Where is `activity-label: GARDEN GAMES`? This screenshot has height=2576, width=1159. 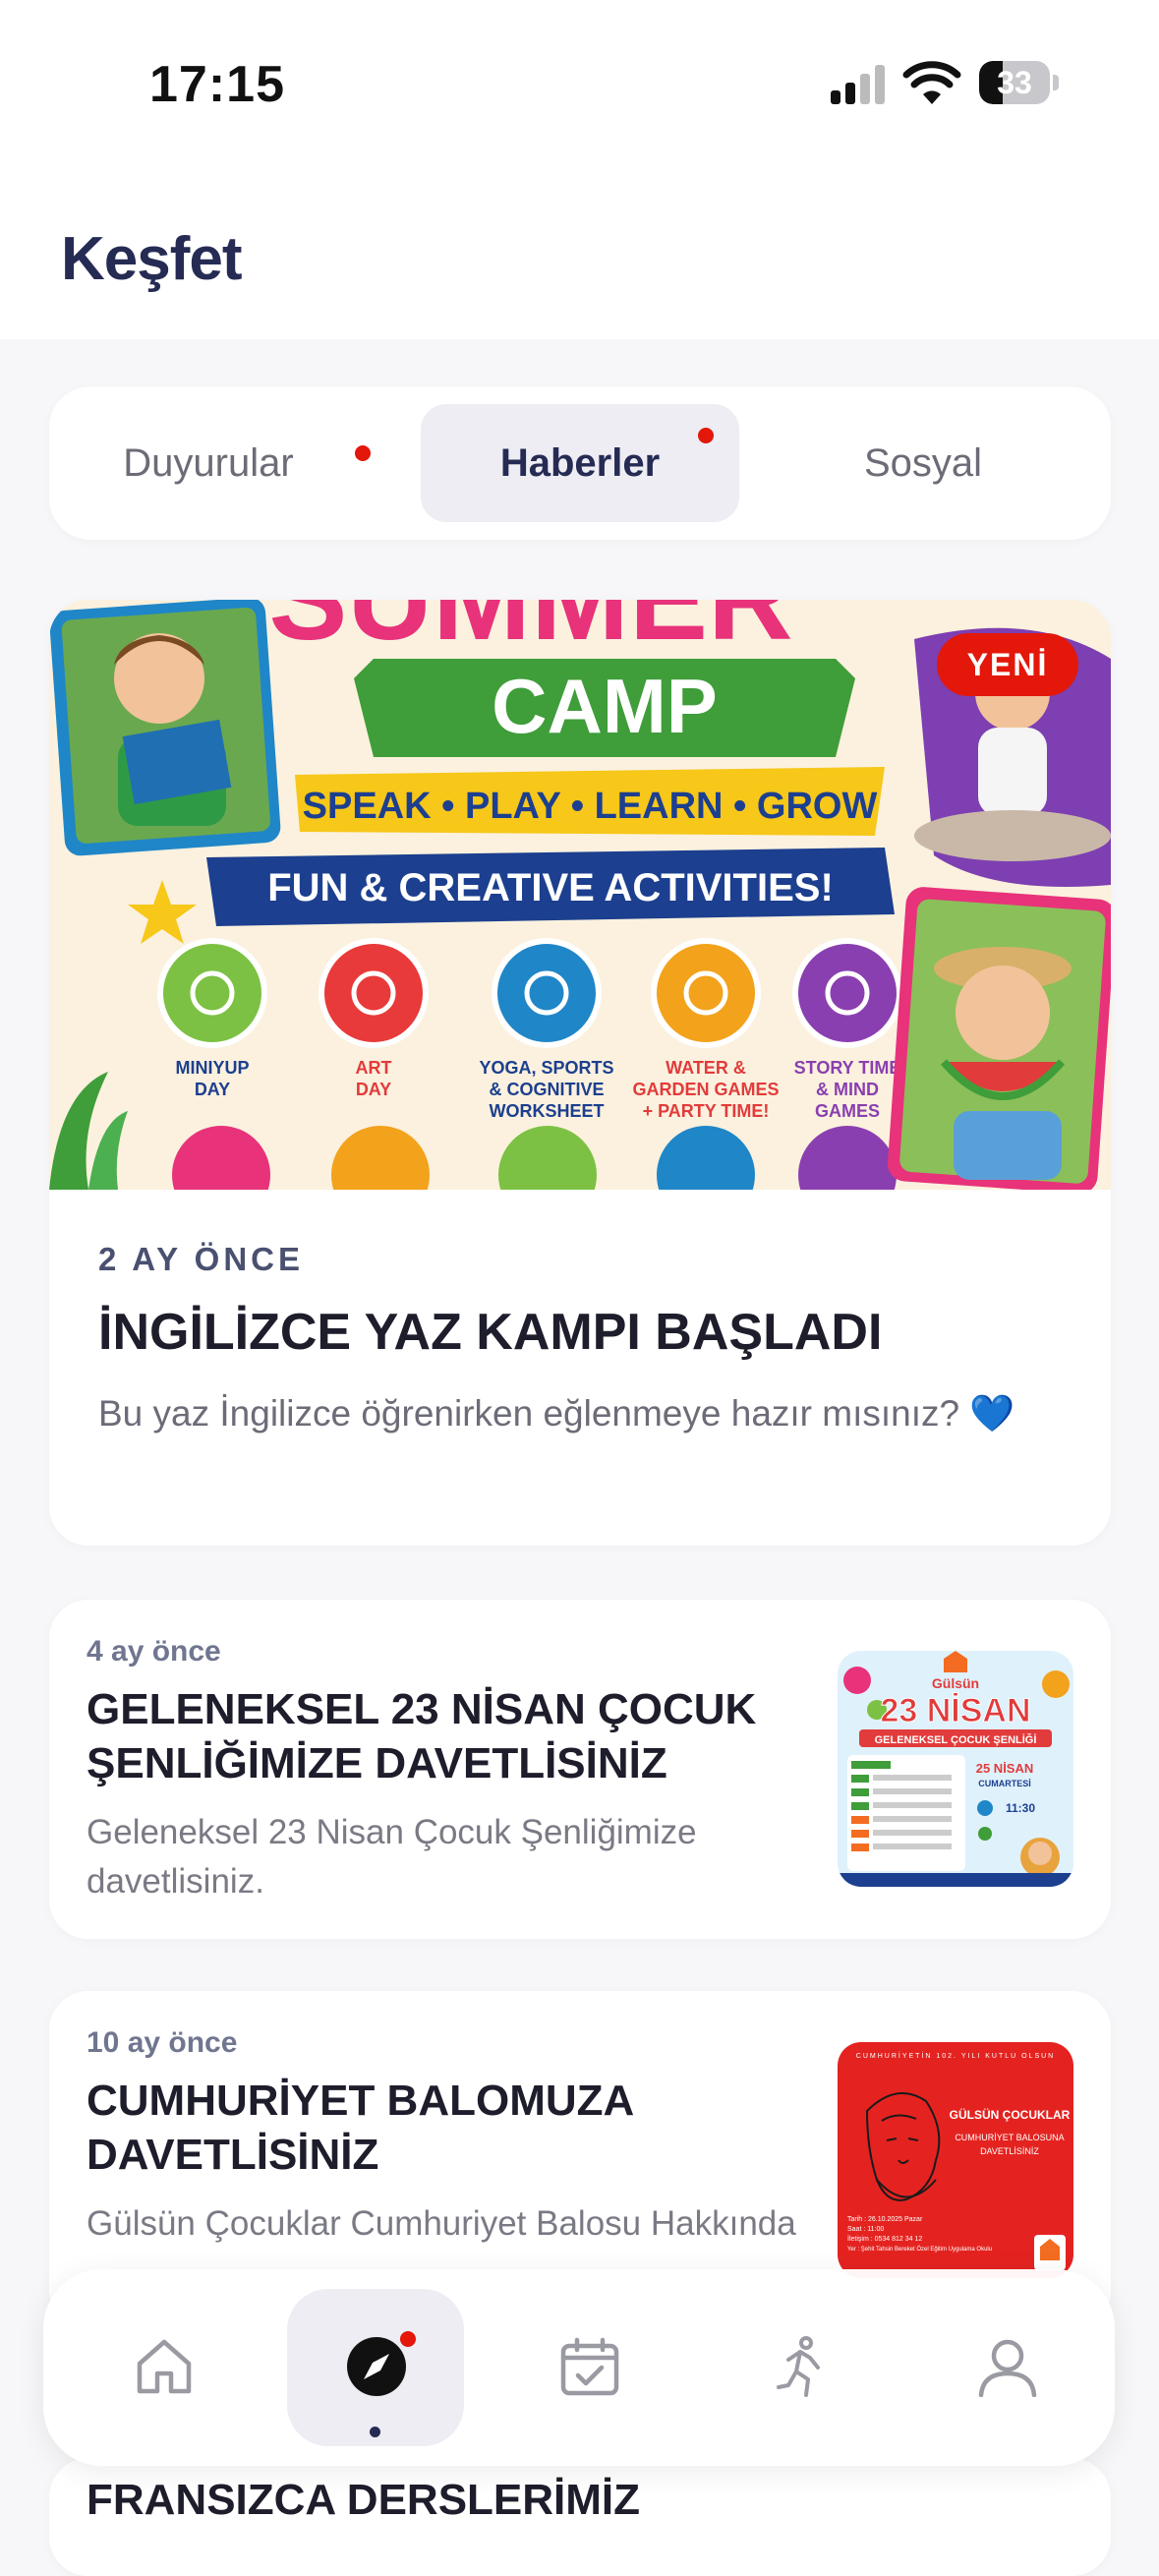 activity-label: GARDEN GAMES is located at coordinates (706, 1089).